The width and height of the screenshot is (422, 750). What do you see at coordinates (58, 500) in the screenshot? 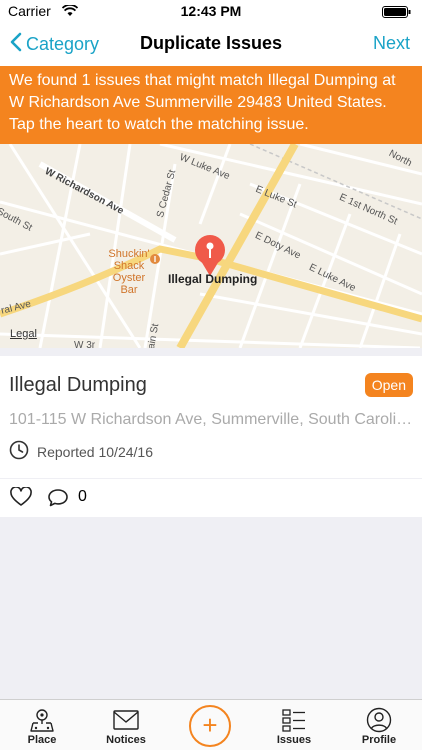
I see `comment-icon` at bounding box center [58, 500].